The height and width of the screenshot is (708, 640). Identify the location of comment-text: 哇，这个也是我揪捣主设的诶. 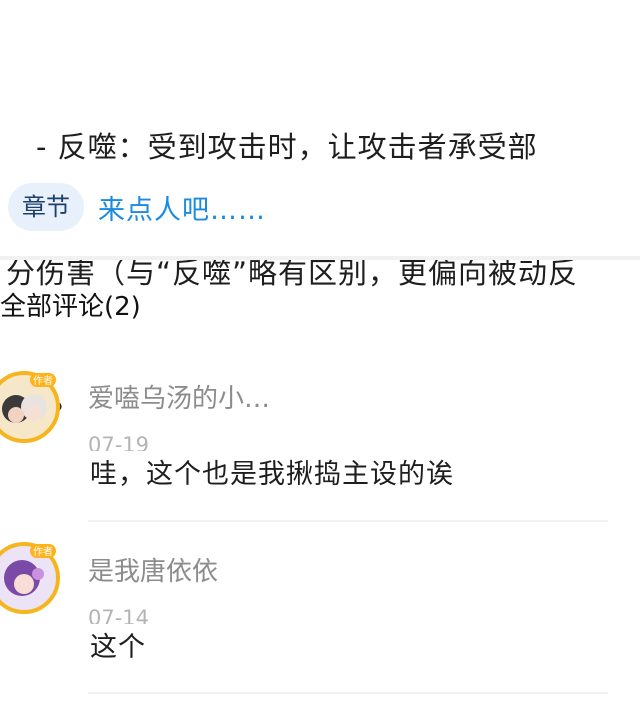
(272, 474).